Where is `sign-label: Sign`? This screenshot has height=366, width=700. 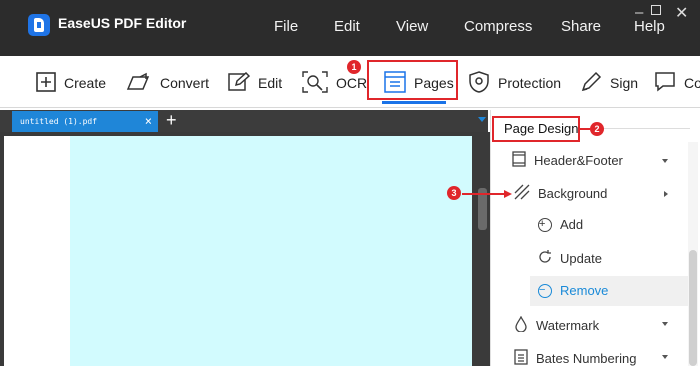
sign-label: Sign is located at coordinates (624, 83).